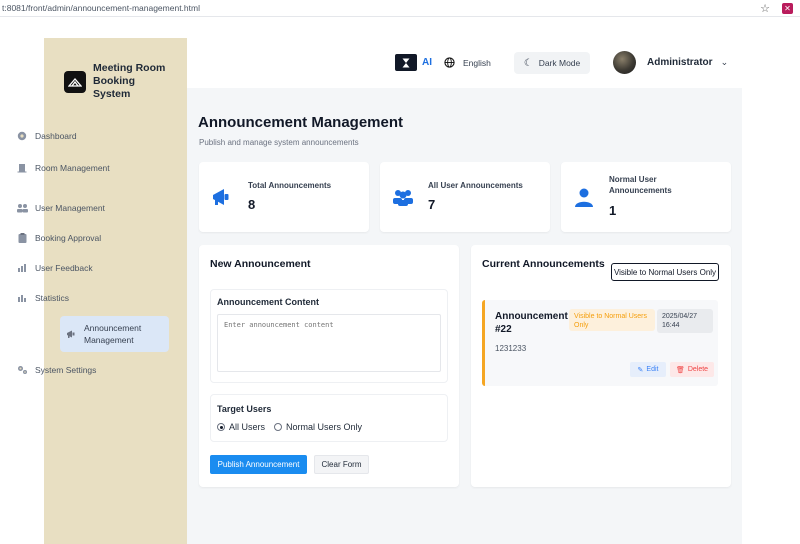  Describe the element at coordinates (260, 264) in the screenshot. I see `new-announcement-title: New Announcement` at that location.